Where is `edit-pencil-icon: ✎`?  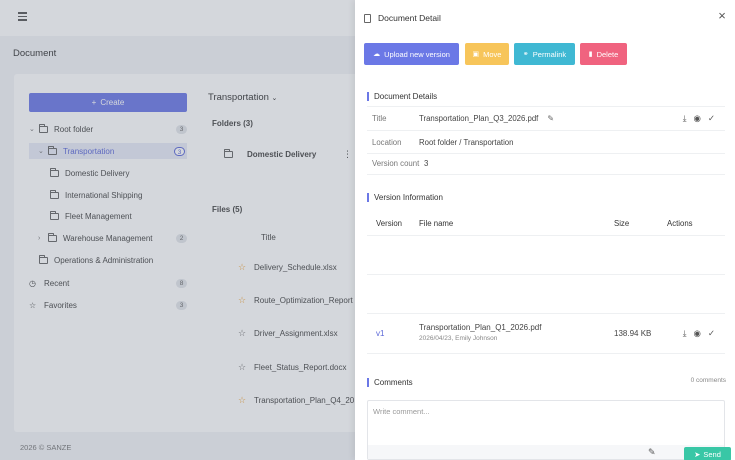
edit-pencil-icon: ✎ is located at coordinates (550, 118).